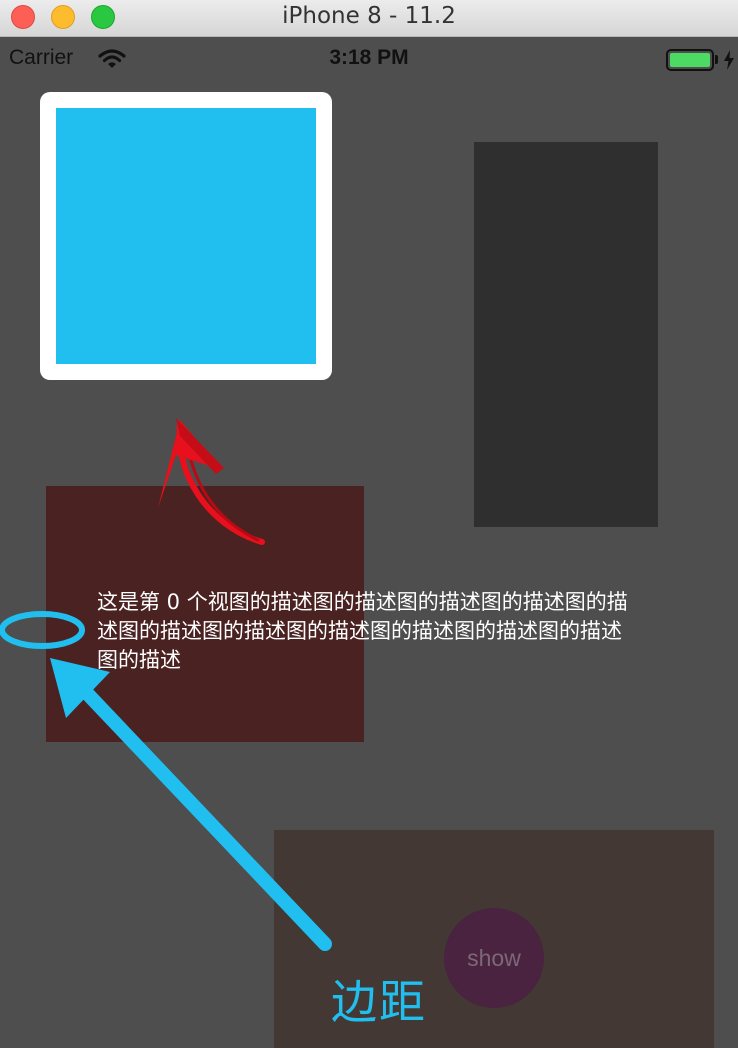  I want to click on simulator-title-bar: iPhone 8 - 11.2, so click(369, 18).